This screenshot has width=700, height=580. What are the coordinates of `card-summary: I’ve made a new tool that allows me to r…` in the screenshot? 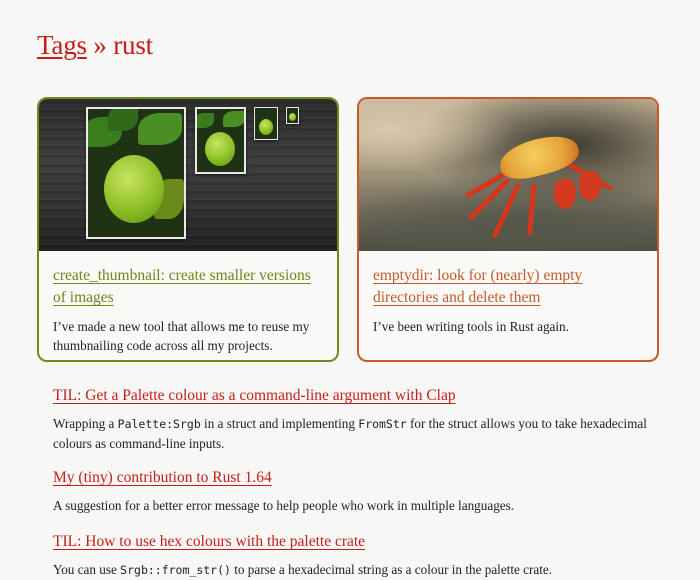 It's located at (181, 336).